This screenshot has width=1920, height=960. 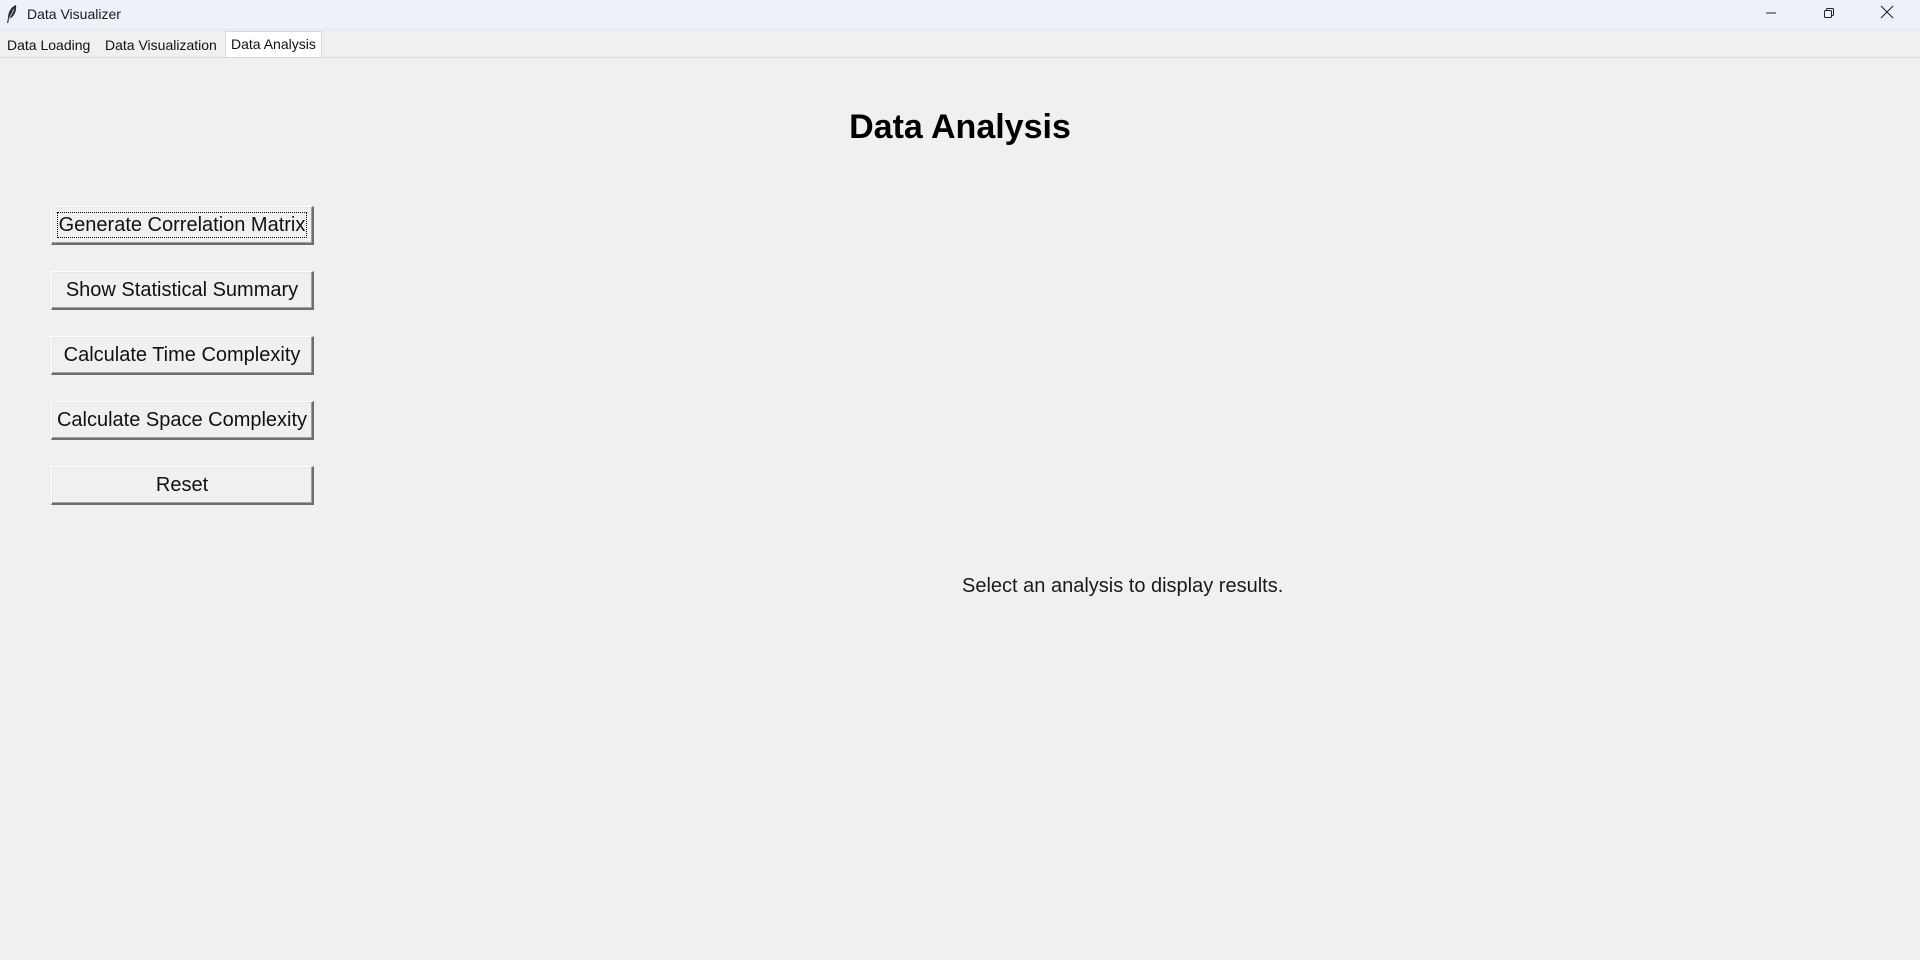 I want to click on button-label: Calculate Space Complexity, so click(x=182, y=420).